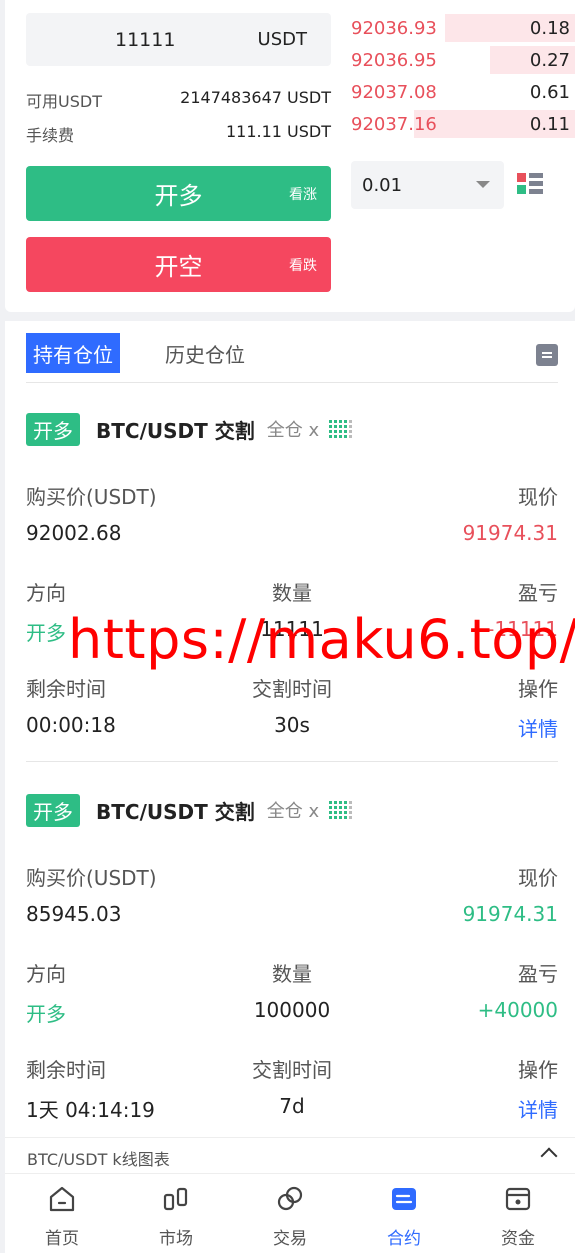  I want to click on open-short-label: 开空, so click(178, 267).